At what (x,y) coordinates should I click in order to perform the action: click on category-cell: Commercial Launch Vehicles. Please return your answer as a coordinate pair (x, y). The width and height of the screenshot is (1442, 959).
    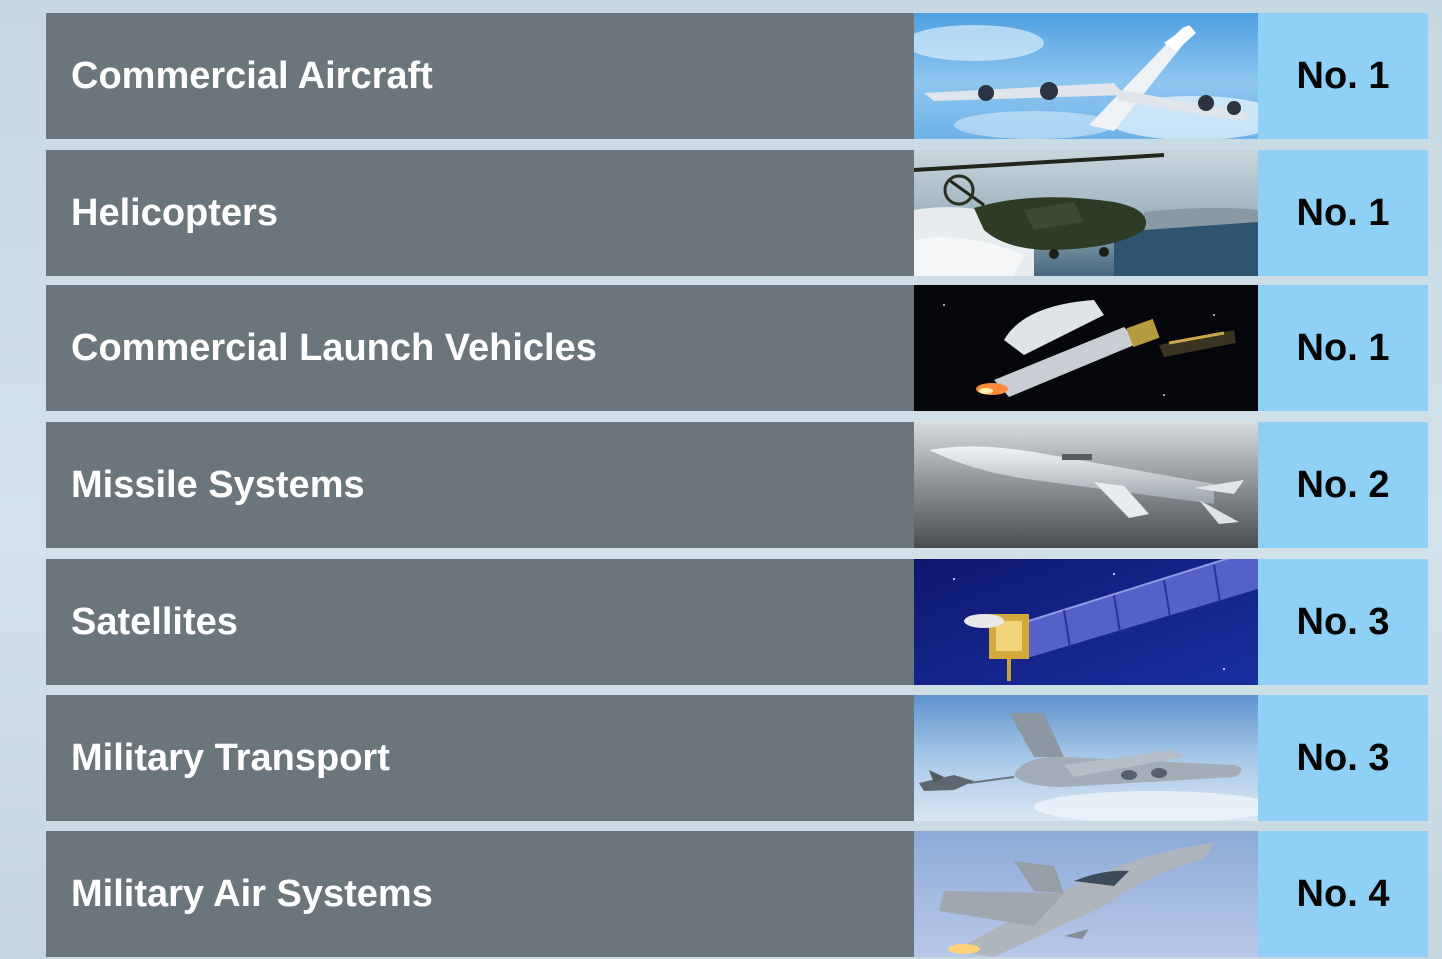
    Looking at the image, I should click on (480, 348).